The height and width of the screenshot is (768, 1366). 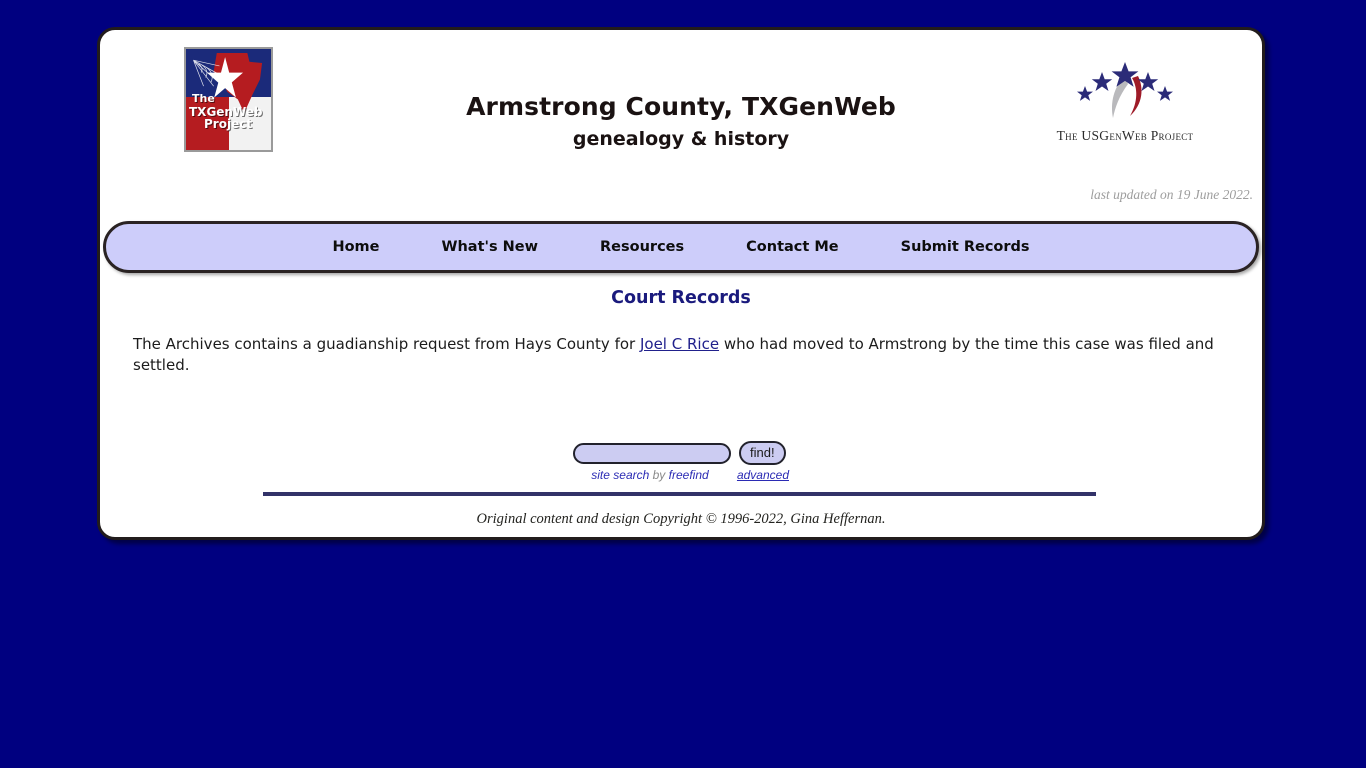 I want to click on last-updated-text: last updated on 19 June 2022., so click(x=1171, y=194).